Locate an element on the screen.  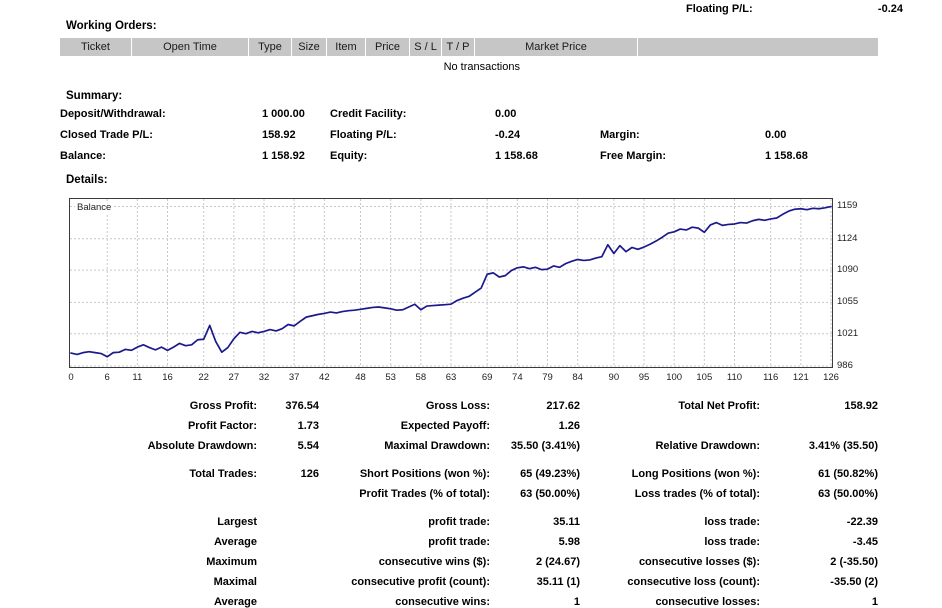
balance-chart-legend: Balance is located at coordinates (94, 207).